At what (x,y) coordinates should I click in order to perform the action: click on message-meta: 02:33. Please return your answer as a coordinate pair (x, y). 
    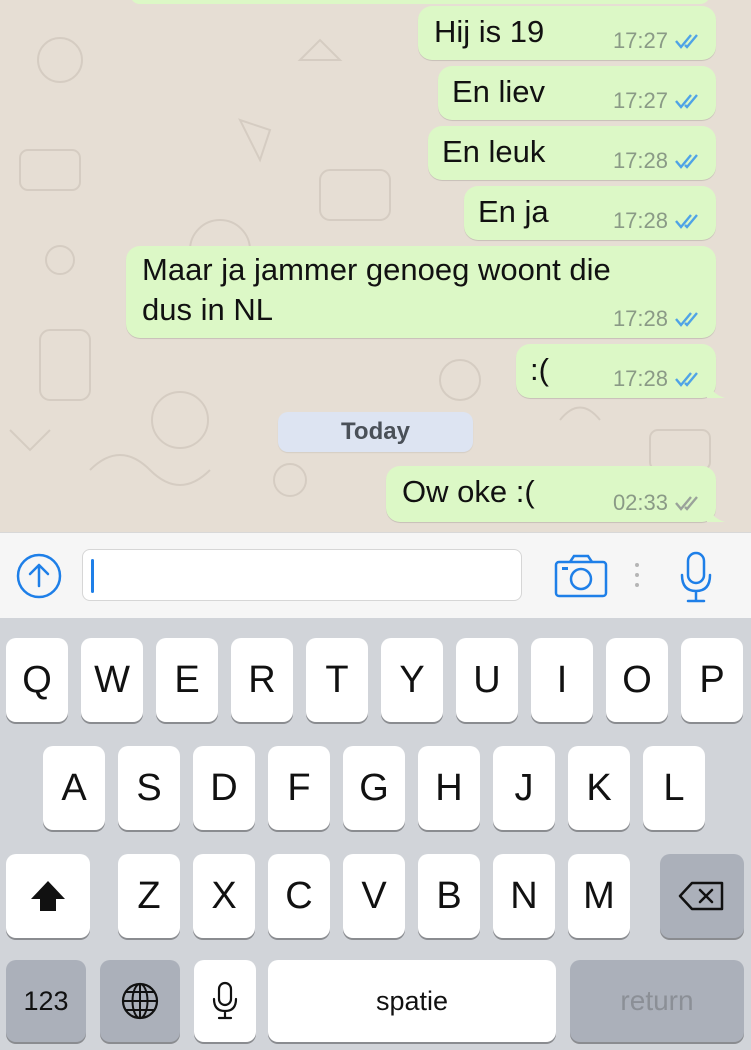
    Looking at the image, I should click on (658, 503).